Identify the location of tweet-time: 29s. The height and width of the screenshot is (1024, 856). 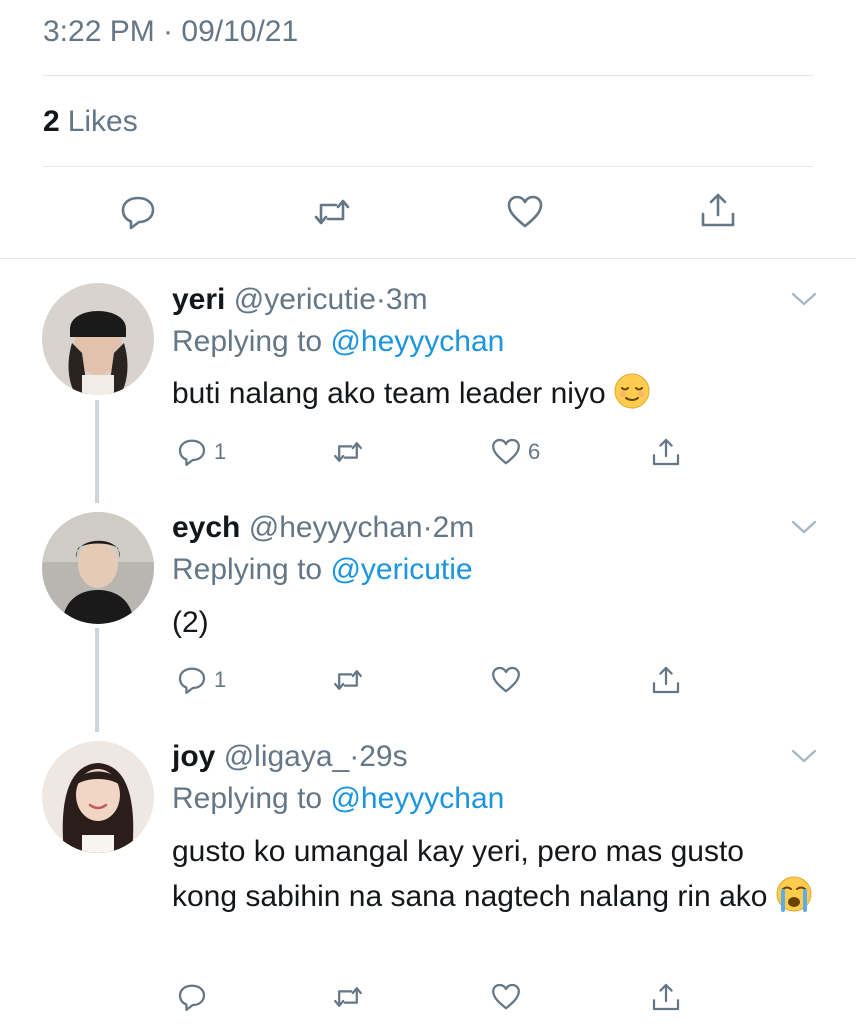
(383, 756).